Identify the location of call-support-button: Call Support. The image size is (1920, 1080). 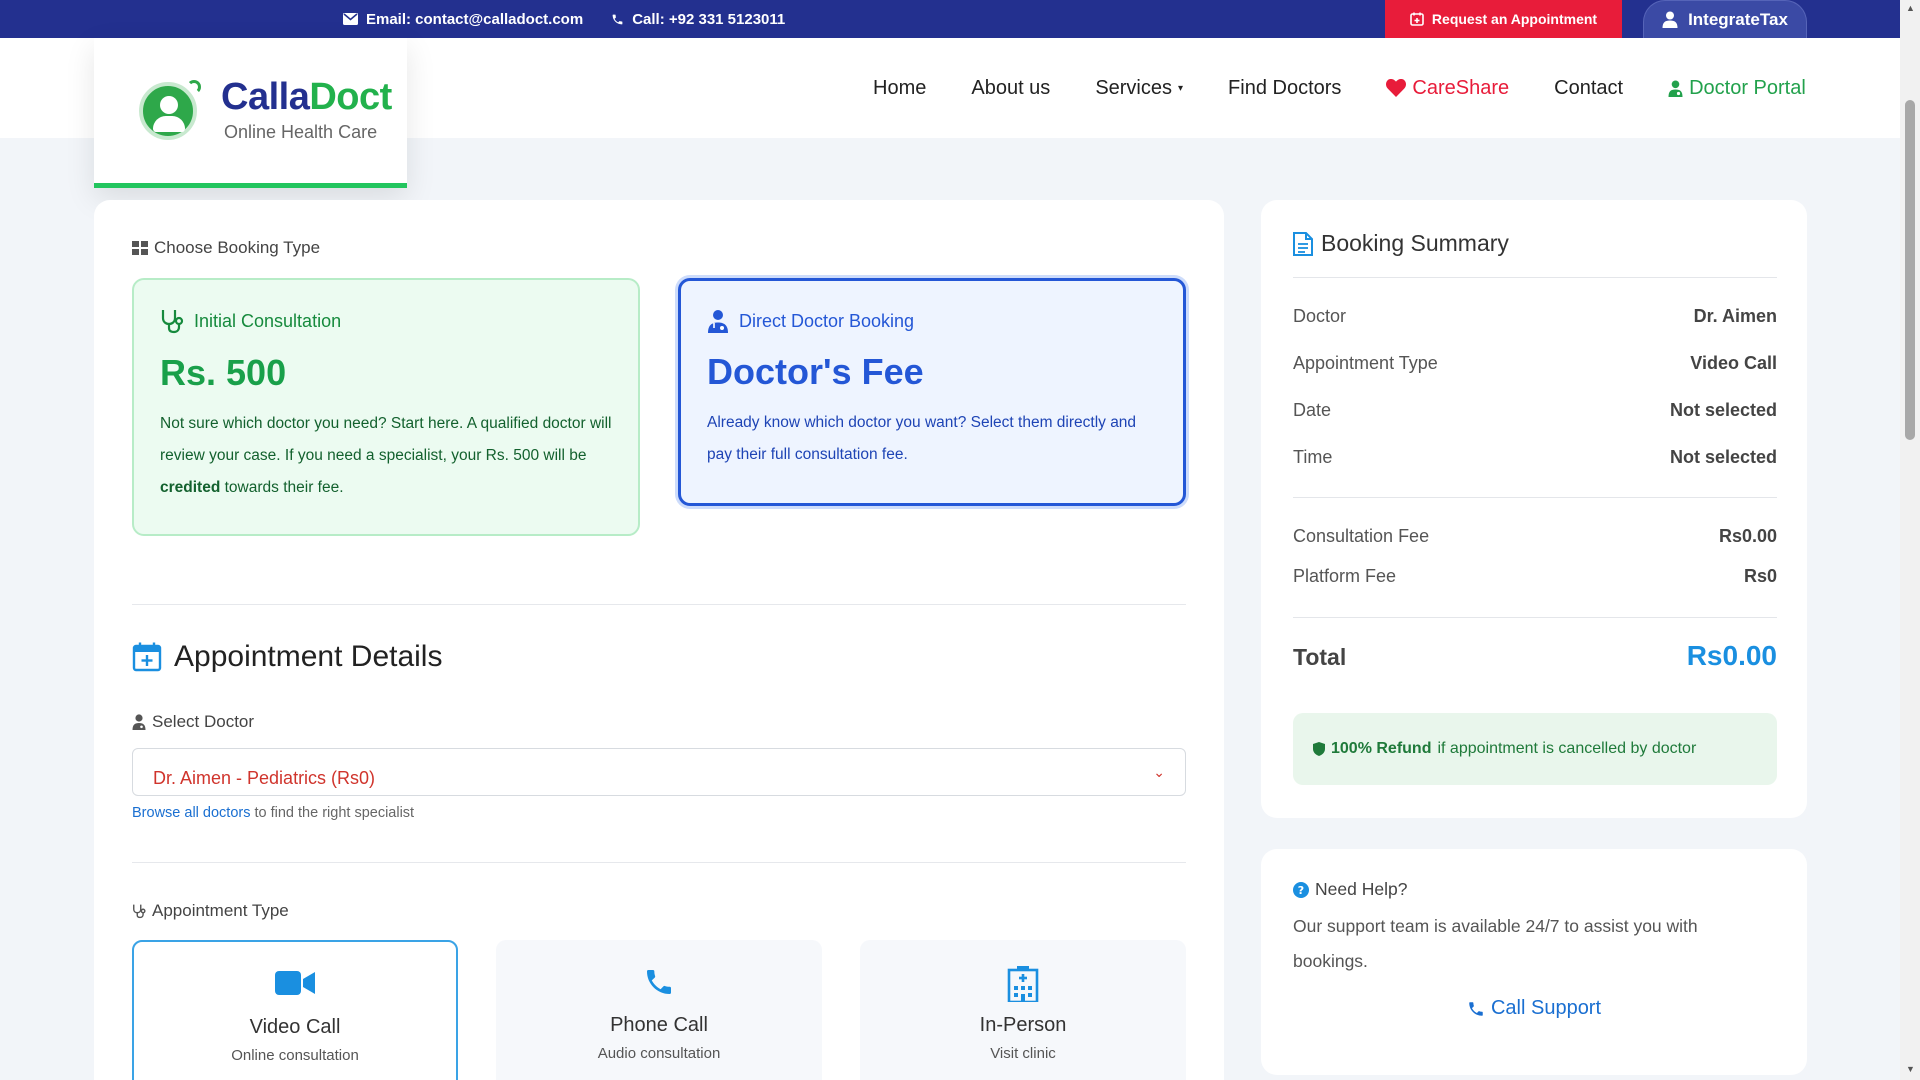
(1534, 1008).